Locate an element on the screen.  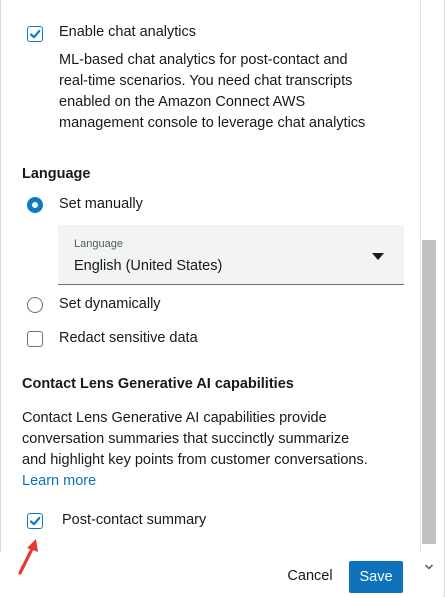
language-select: Language English (United States) is located at coordinates (231, 255).